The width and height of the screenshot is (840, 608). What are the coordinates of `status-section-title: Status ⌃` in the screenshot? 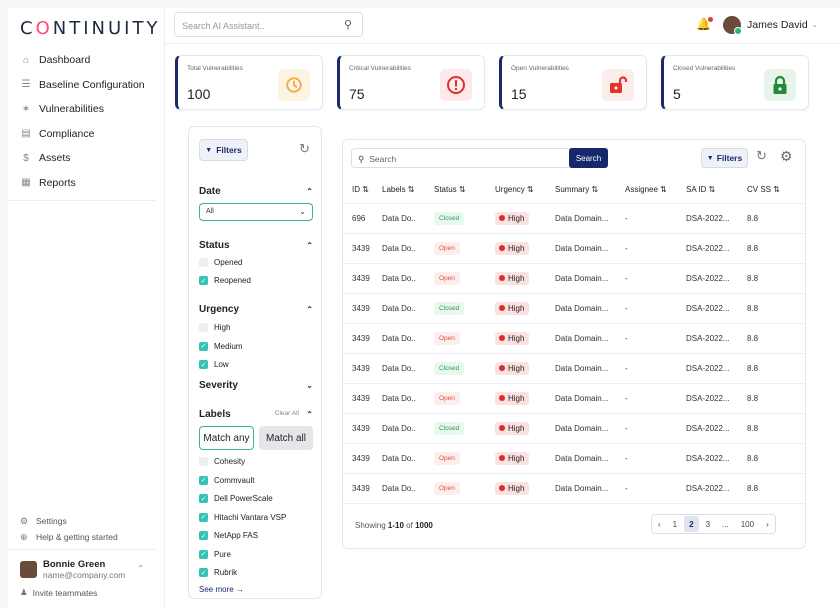 It's located at (256, 245).